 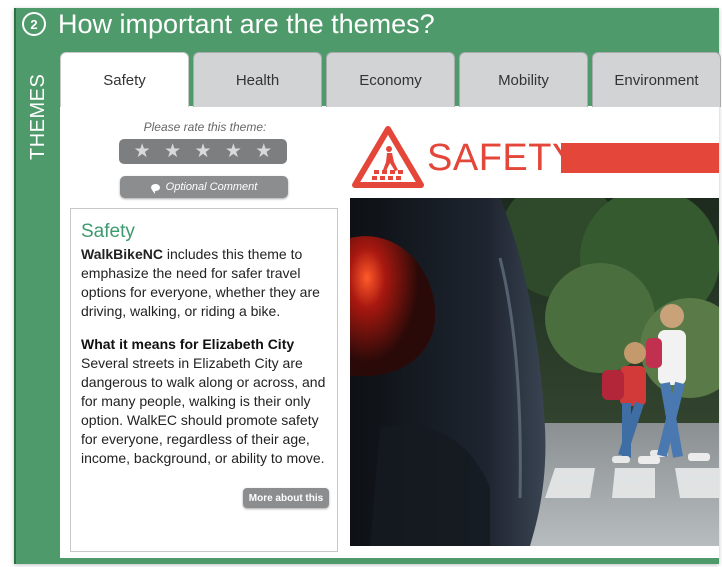 I want to click on star-3-icon: ★, so click(x=202, y=151).